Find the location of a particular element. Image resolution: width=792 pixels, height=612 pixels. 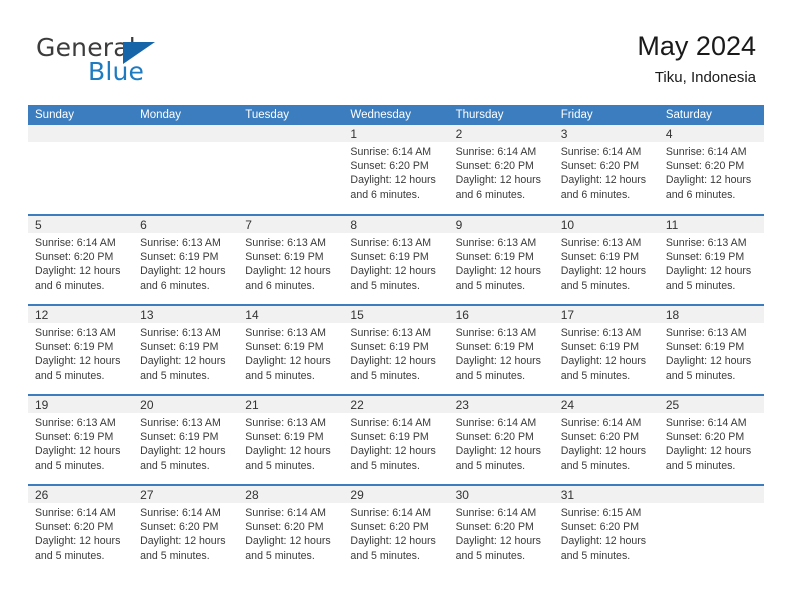

general-blue-logo: General Blue is located at coordinates (151, 64).